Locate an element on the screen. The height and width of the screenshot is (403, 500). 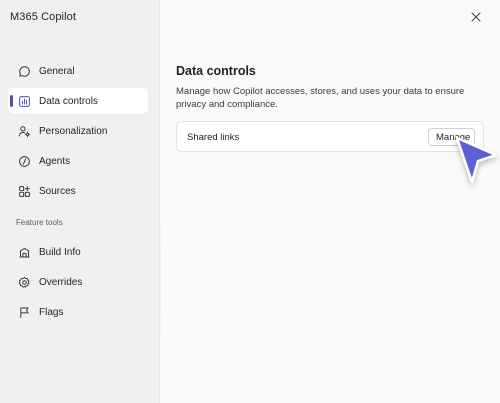
sidebar-item-build-info: Build Info is located at coordinates (78, 252).